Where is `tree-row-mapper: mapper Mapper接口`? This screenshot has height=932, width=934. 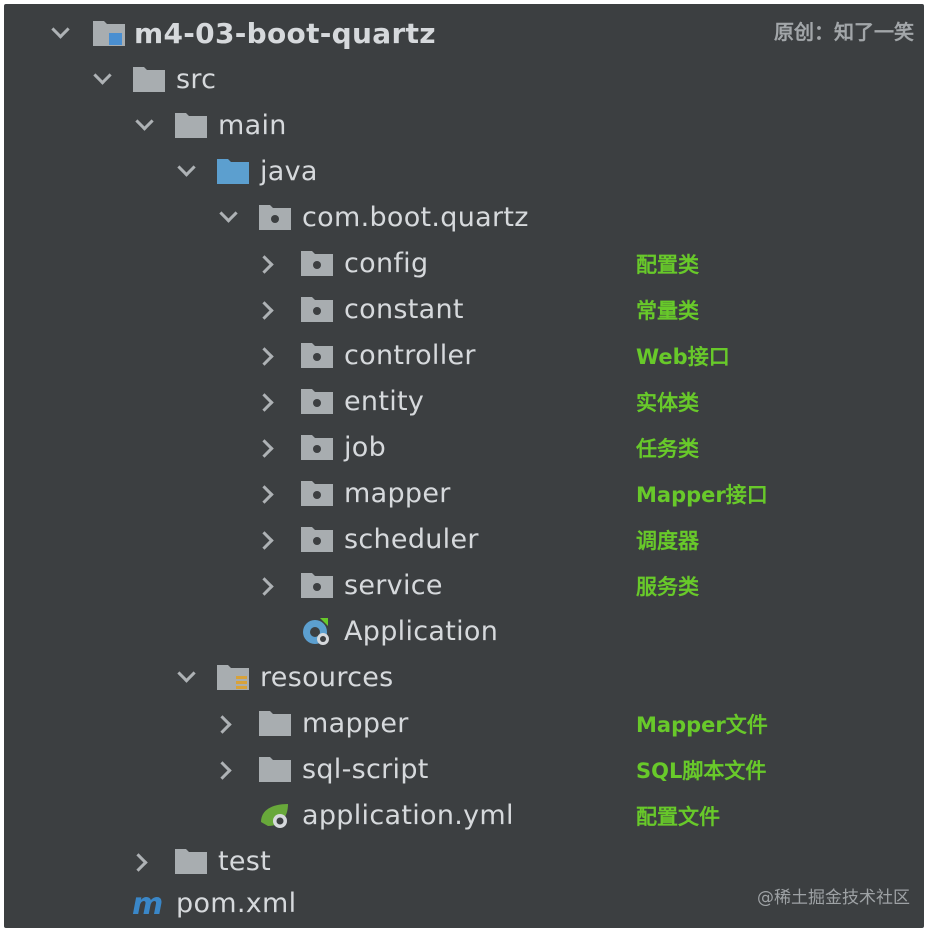 tree-row-mapper: mapper Mapper接口 is located at coordinates (464, 495).